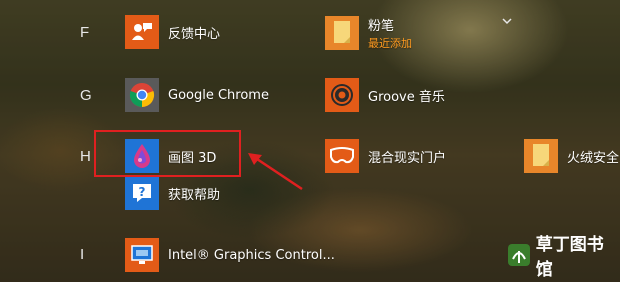 The image size is (620, 282). Describe the element at coordinates (142, 95) in the screenshot. I see `chrome-icon` at that location.